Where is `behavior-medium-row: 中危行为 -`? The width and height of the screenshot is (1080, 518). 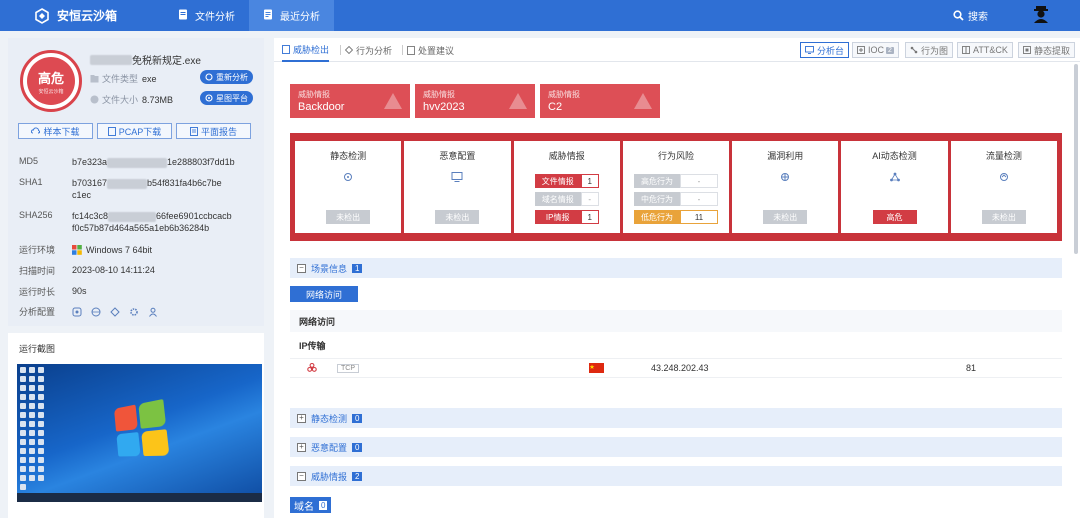 behavior-medium-row: 中危行为 - is located at coordinates (675, 199).